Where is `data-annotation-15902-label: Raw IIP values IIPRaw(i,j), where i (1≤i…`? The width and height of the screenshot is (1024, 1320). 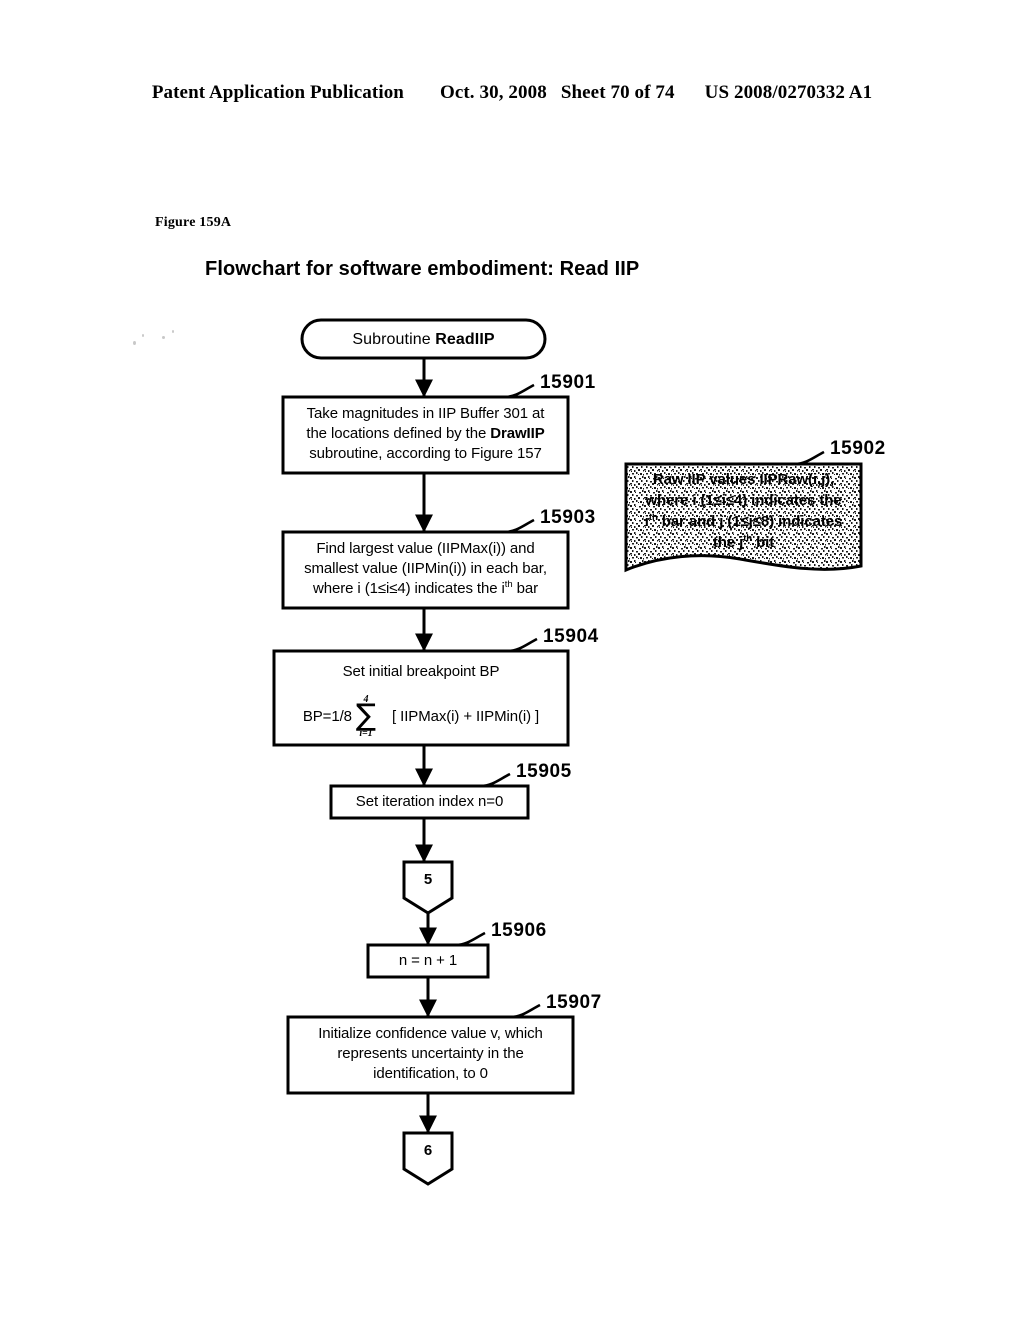 data-annotation-15902-label: Raw IIP values IIPRaw(i,j), where i (1≤i… is located at coordinates (743, 511).